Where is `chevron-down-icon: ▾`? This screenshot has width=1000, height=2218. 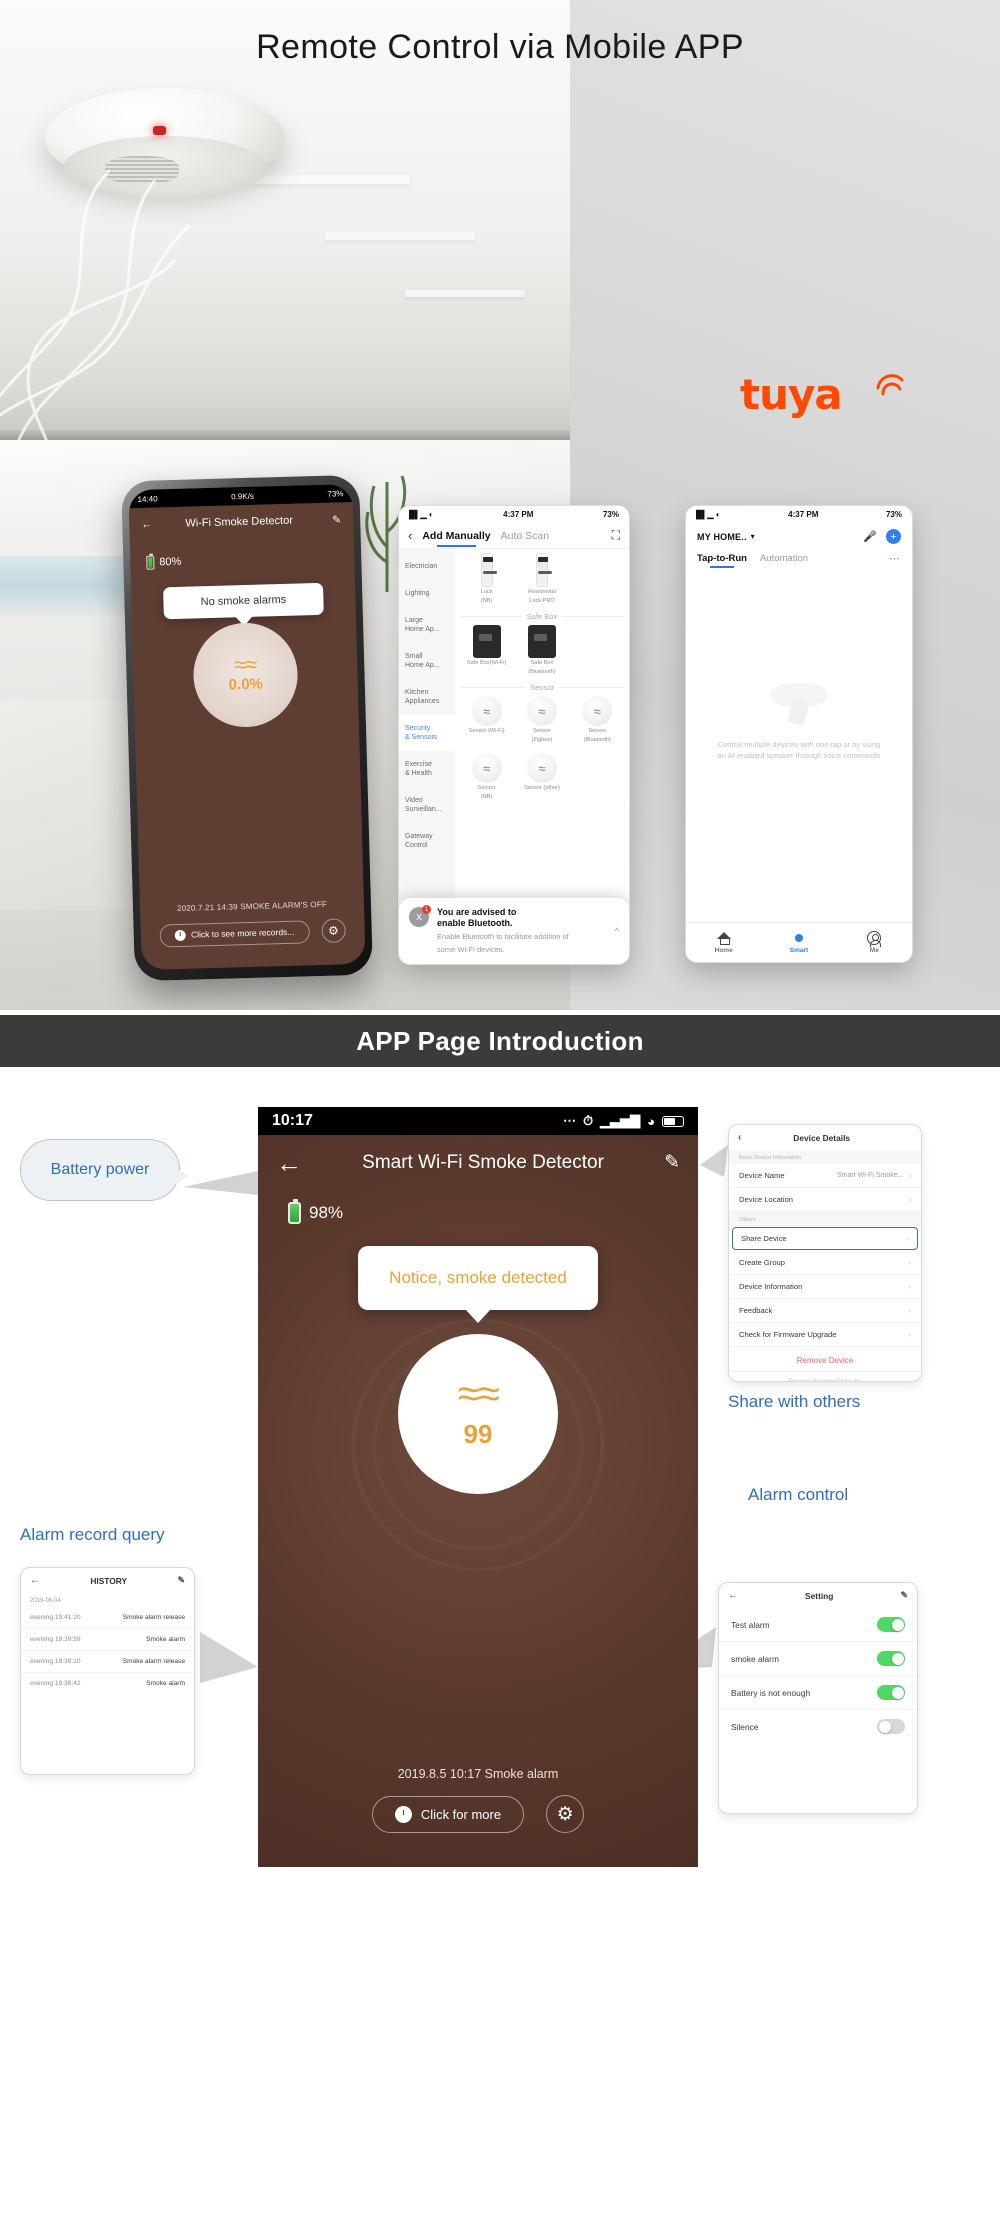 chevron-down-icon: ▾ is located at coordinates (753, 536).